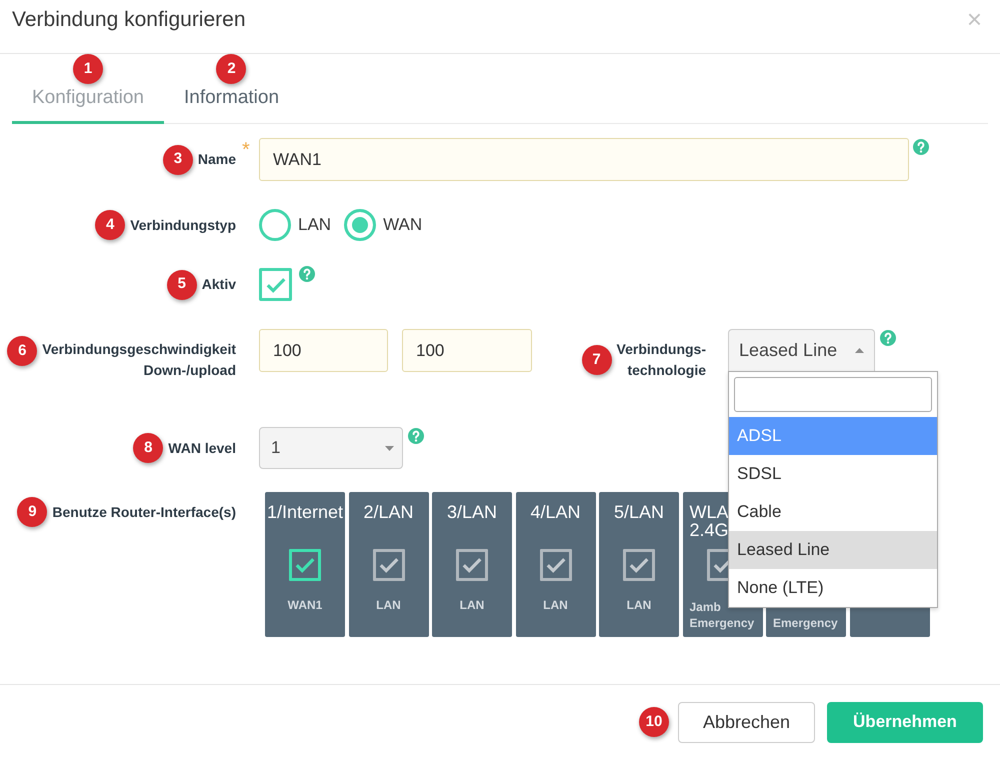  Describe the element at coordinates (219, 284) in the screenshot. I see `field-label: Aktiv` at that location.